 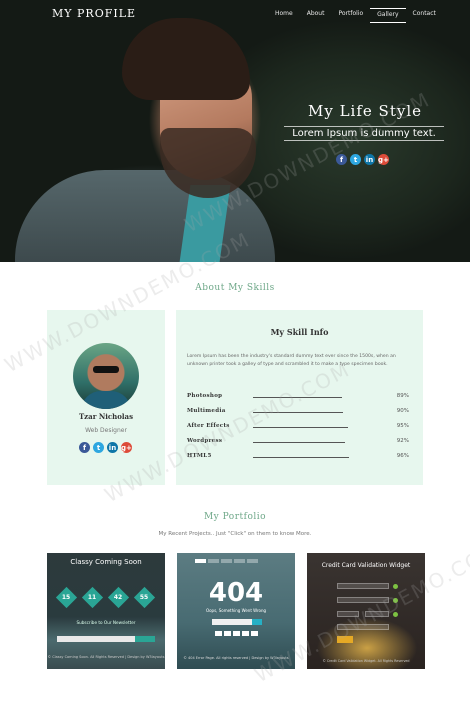 I want to click on nav-gallery: Gallery, so click(x=388, y=15).